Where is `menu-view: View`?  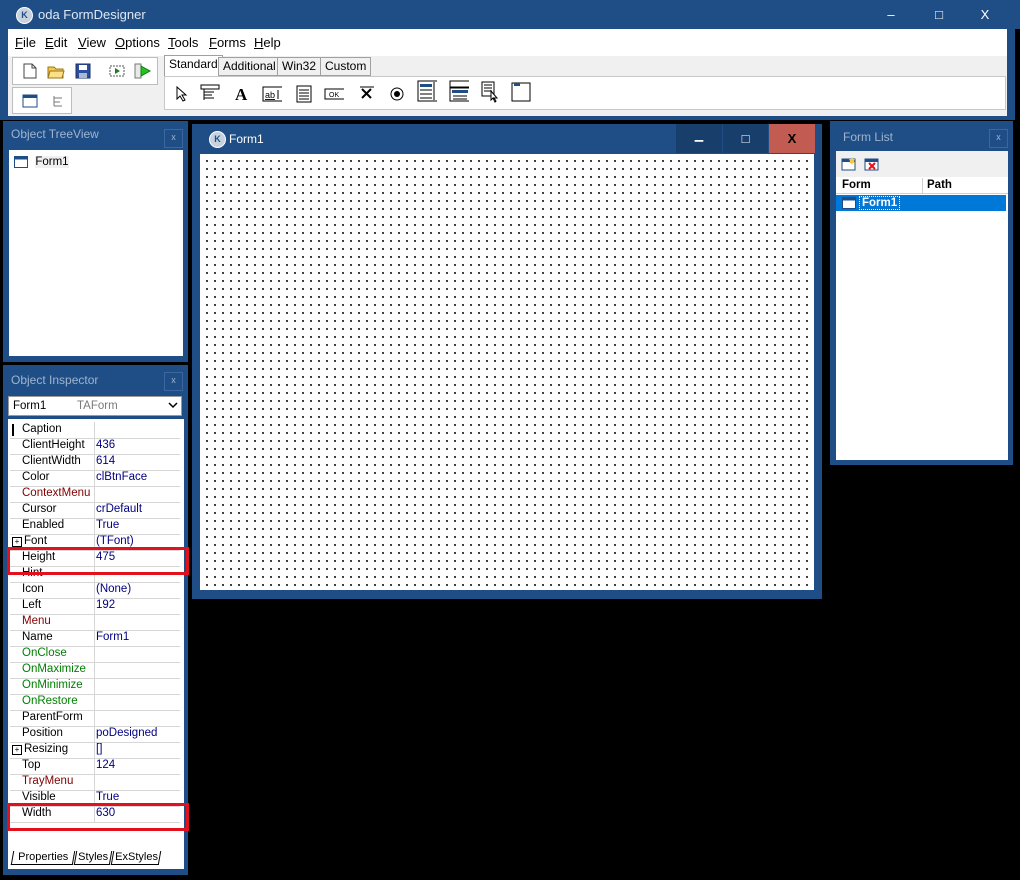 menu-view: View is located at coordinates (92, 42).